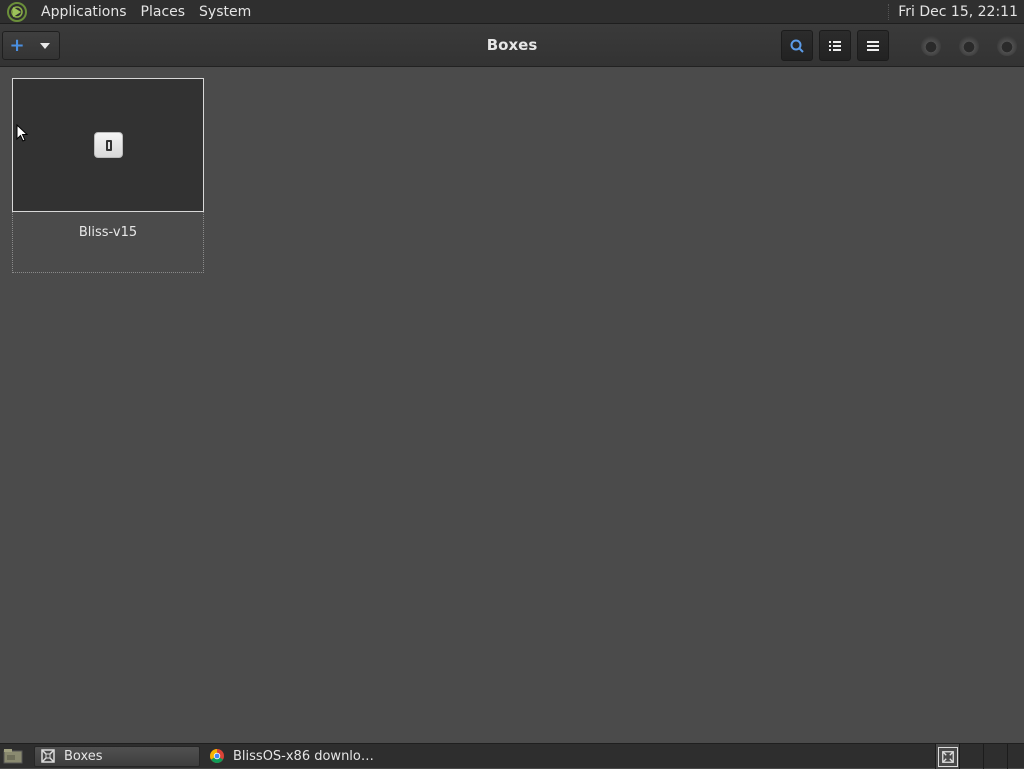 Image resolution: width=1024 pixels, height=769 pixels. What do you see at coordinates (13, 756) in the screenshot?
I see `show-desktop-icon` at bounding box center [13, 756].